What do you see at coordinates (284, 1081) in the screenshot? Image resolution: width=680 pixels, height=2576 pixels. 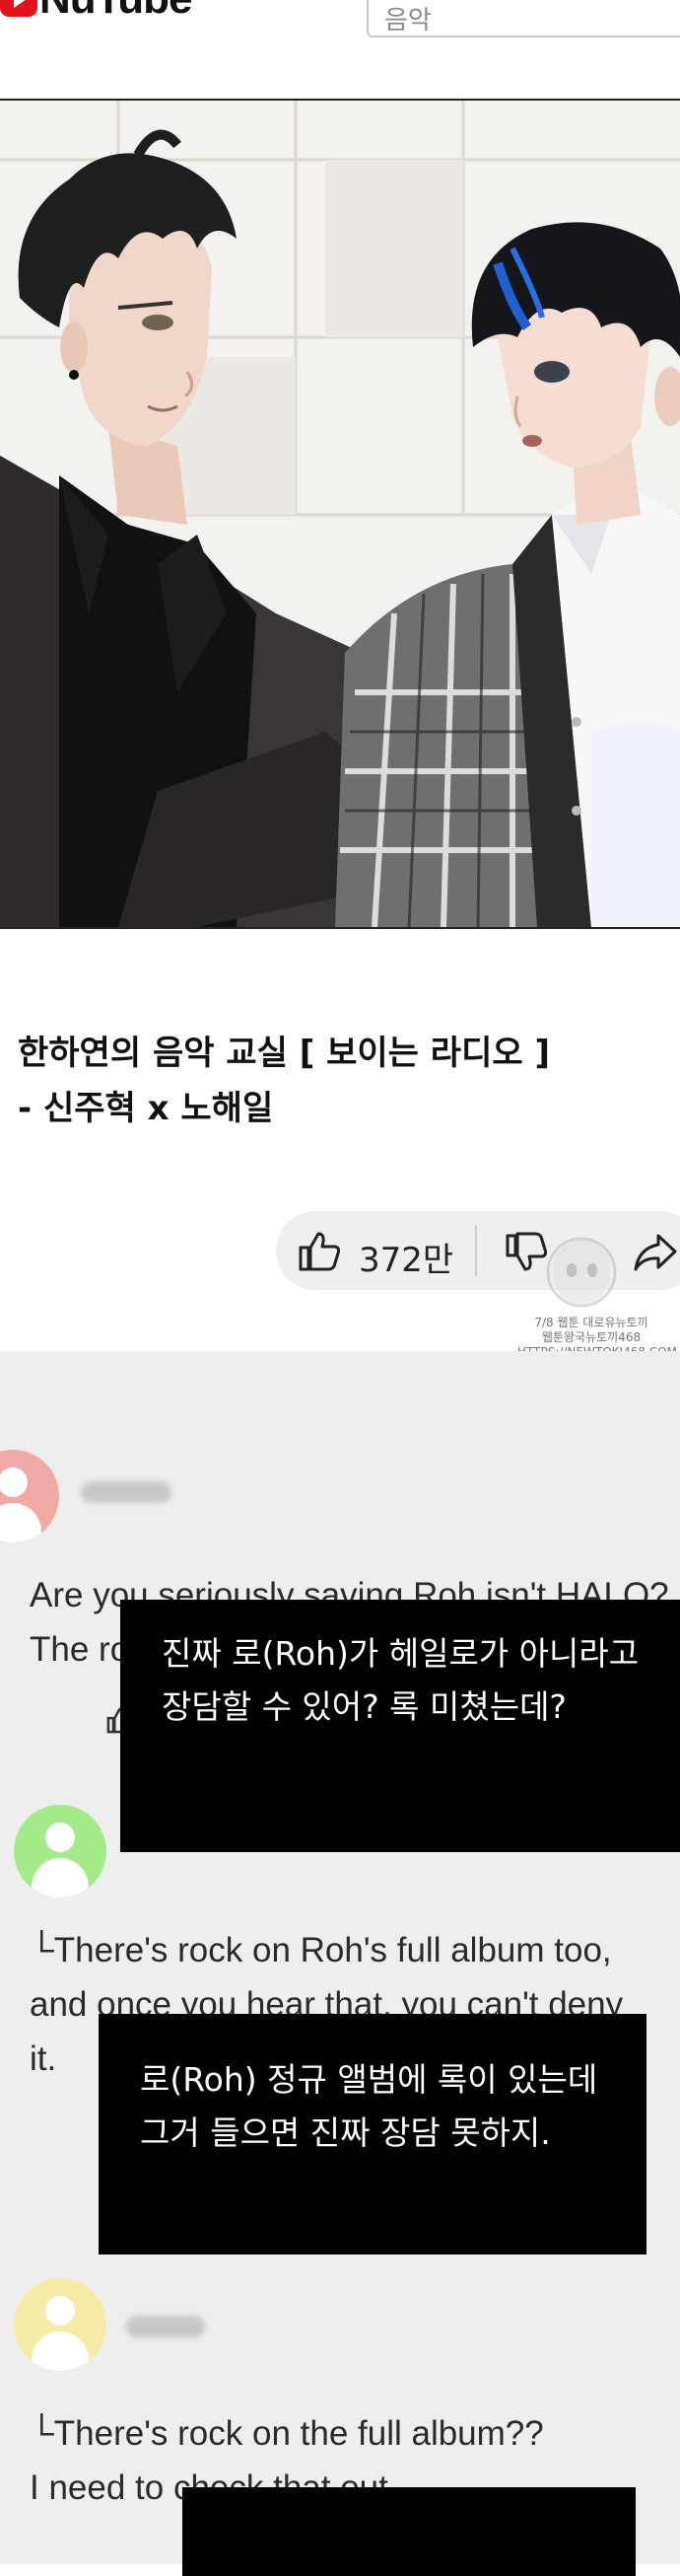 I see `video-title: 한하연의 음악 교실 [ 보이는 라디오 ] - 신주혁 x 노해일` at bounding box center [284, 1081].